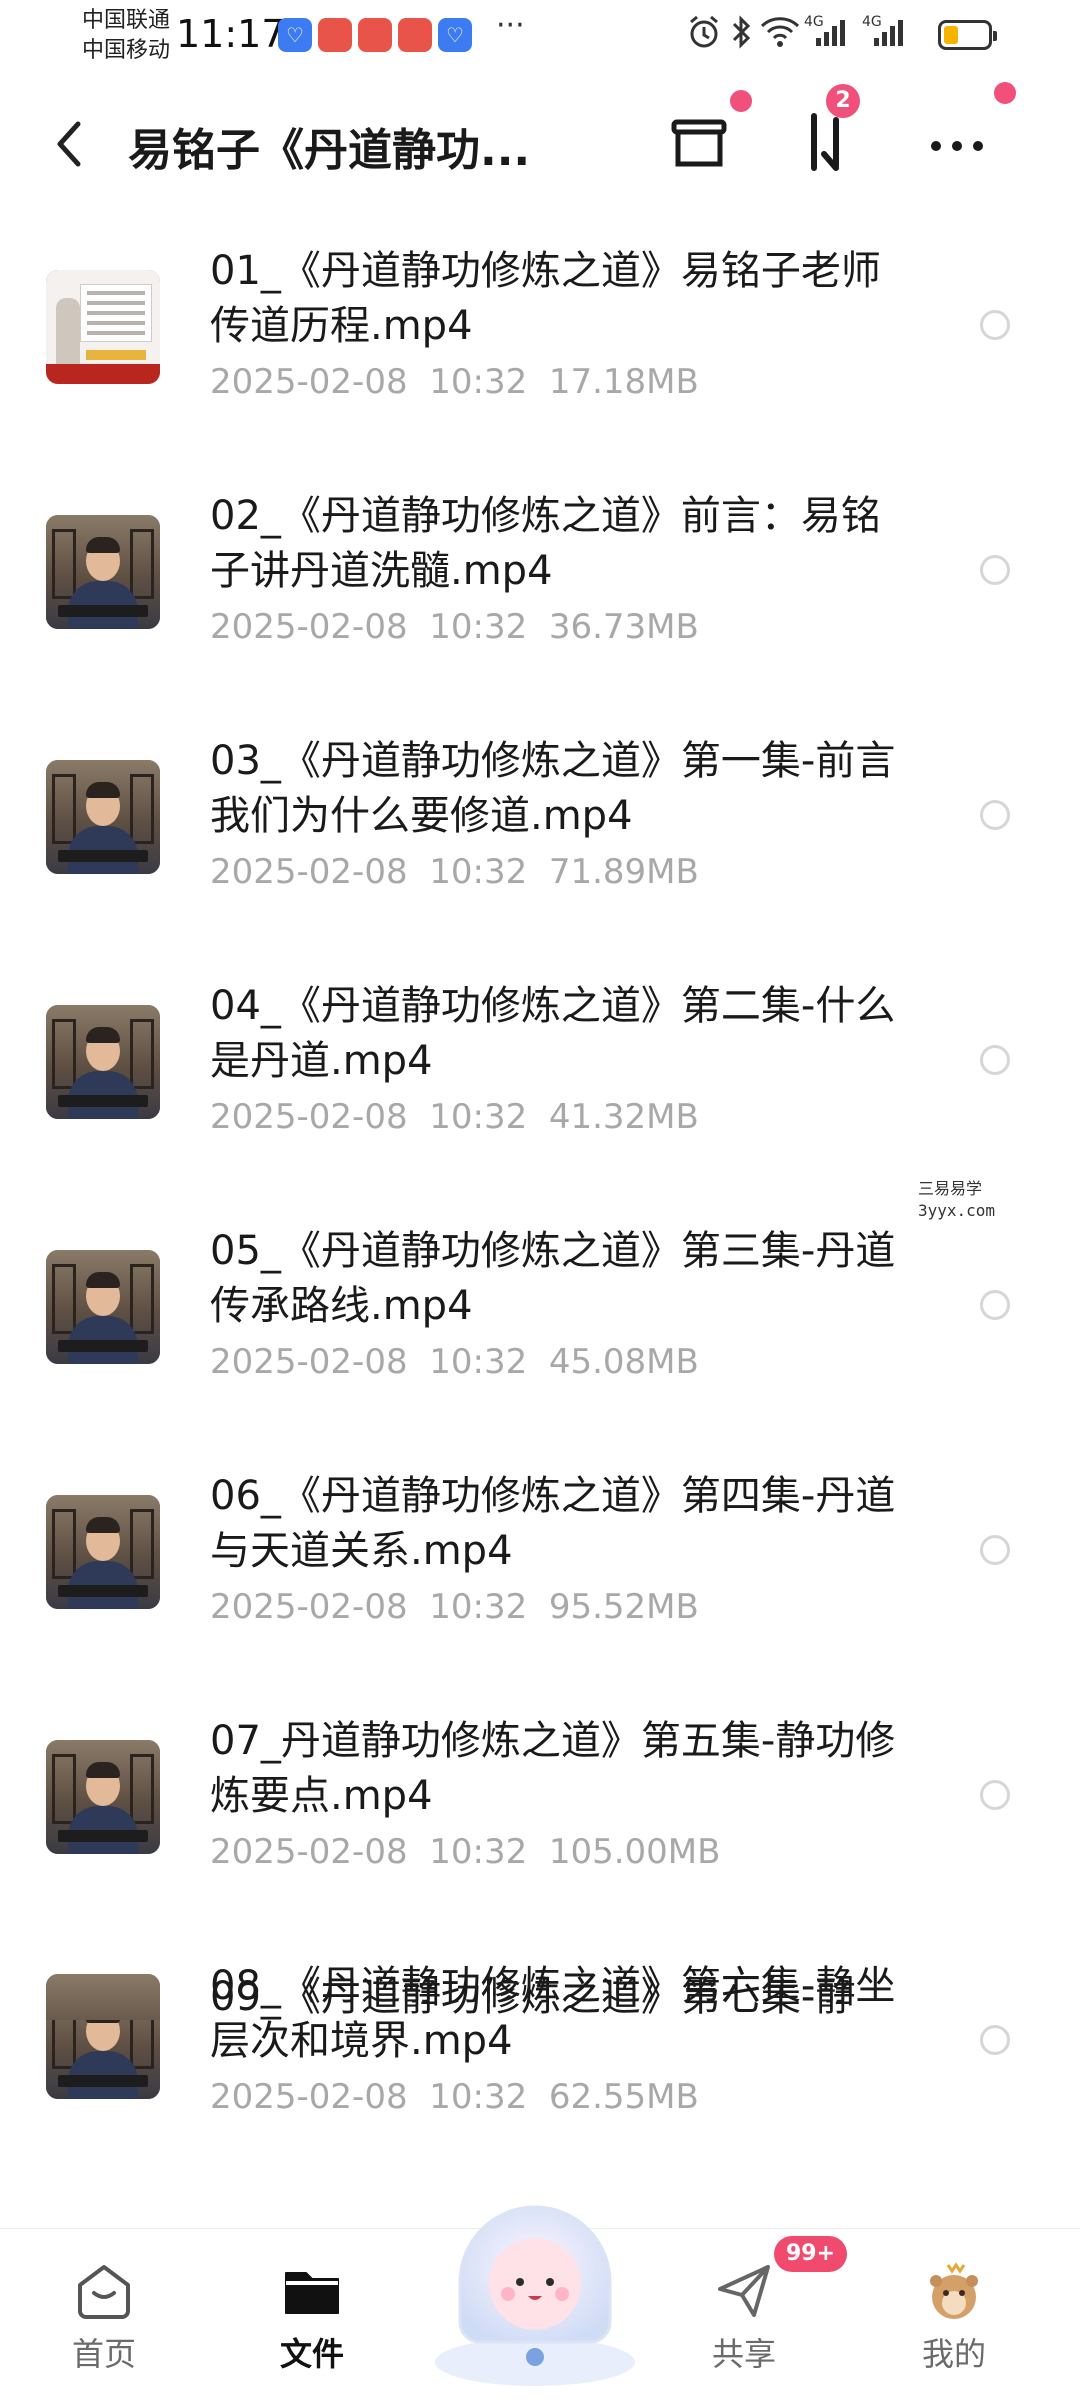 The height and width of the screenshot is (2401, 1080). Describe the element at coordinates (535, 2282) in the screenshot. I see `assistant-mascot-icon` at that location.